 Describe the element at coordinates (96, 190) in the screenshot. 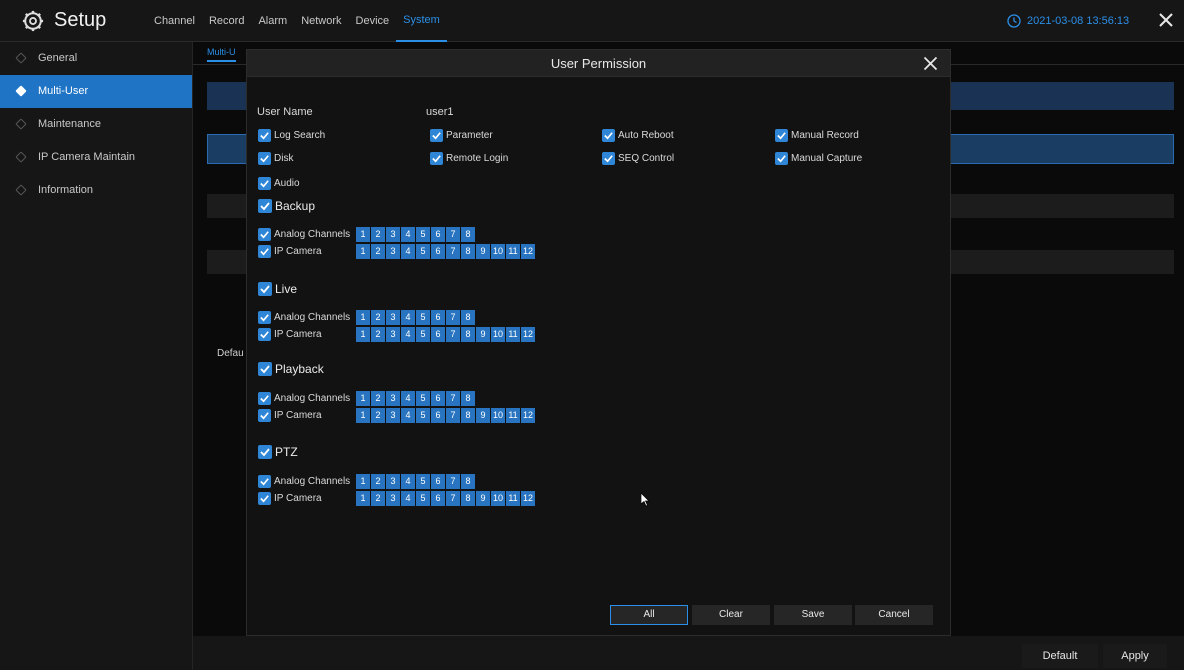

I see `sidebar-item-information: Information` at that location.